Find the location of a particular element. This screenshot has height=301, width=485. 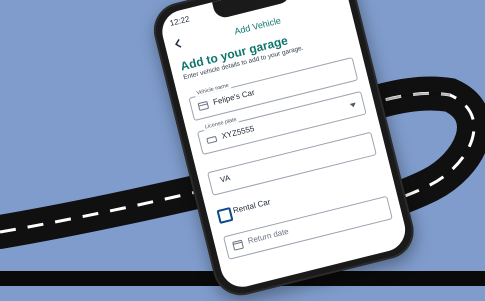

rental-car-label: Rental Car is located at coordinates (252, 206).